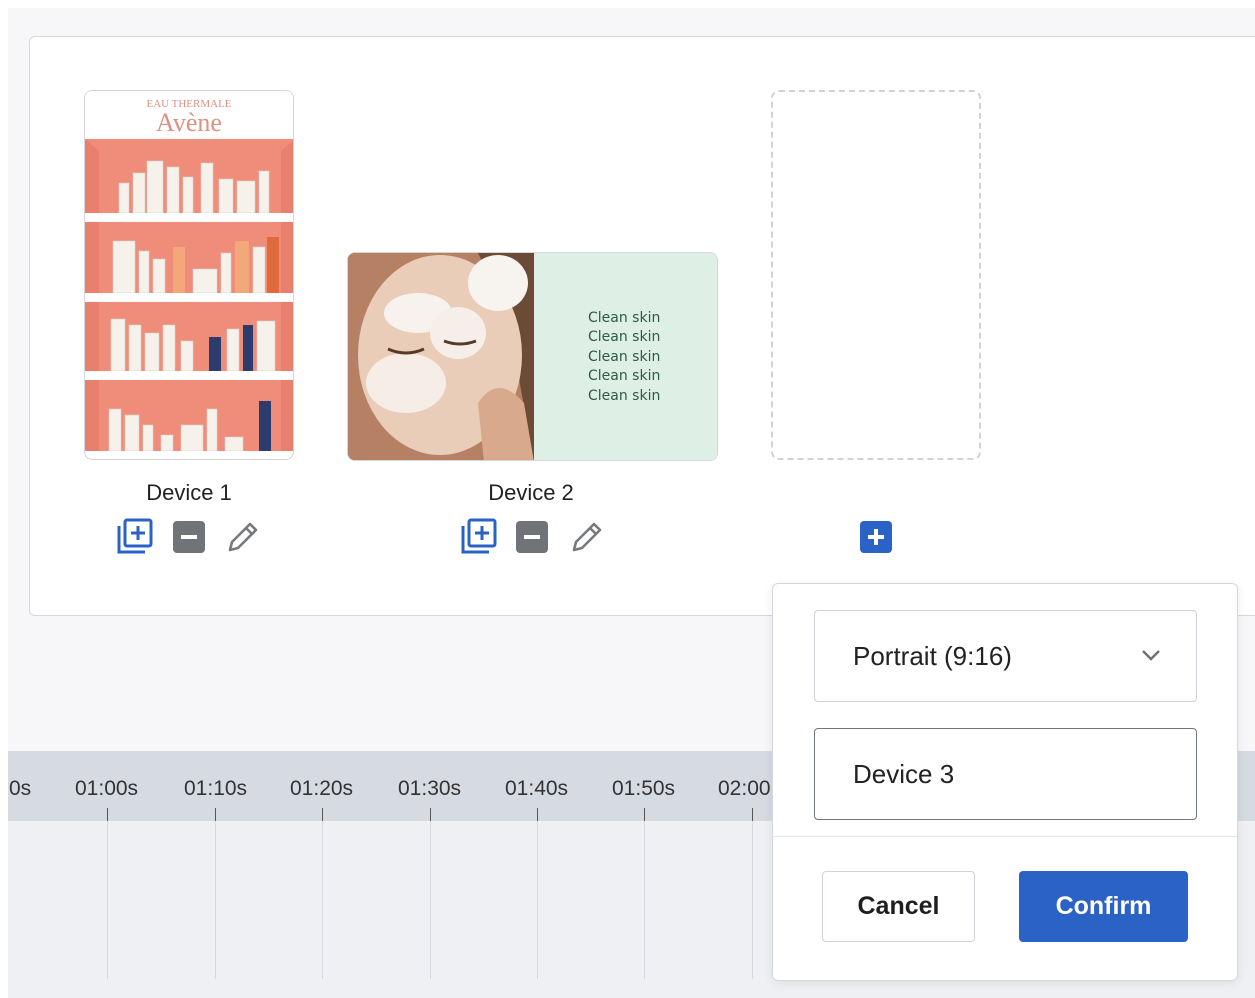 This screenshot has width=1255, height=998. What do you see at coordinates (624, 396) in the screenshot?
I see `promo-line-5: Clean skin` at bounding box center [624, 396].